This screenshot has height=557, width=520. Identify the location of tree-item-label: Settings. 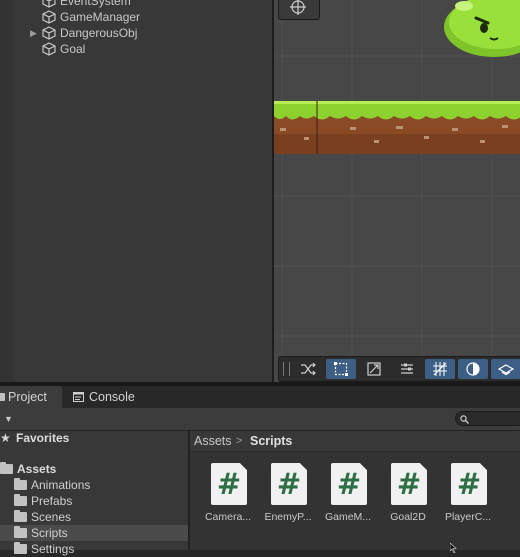
(53, 549).